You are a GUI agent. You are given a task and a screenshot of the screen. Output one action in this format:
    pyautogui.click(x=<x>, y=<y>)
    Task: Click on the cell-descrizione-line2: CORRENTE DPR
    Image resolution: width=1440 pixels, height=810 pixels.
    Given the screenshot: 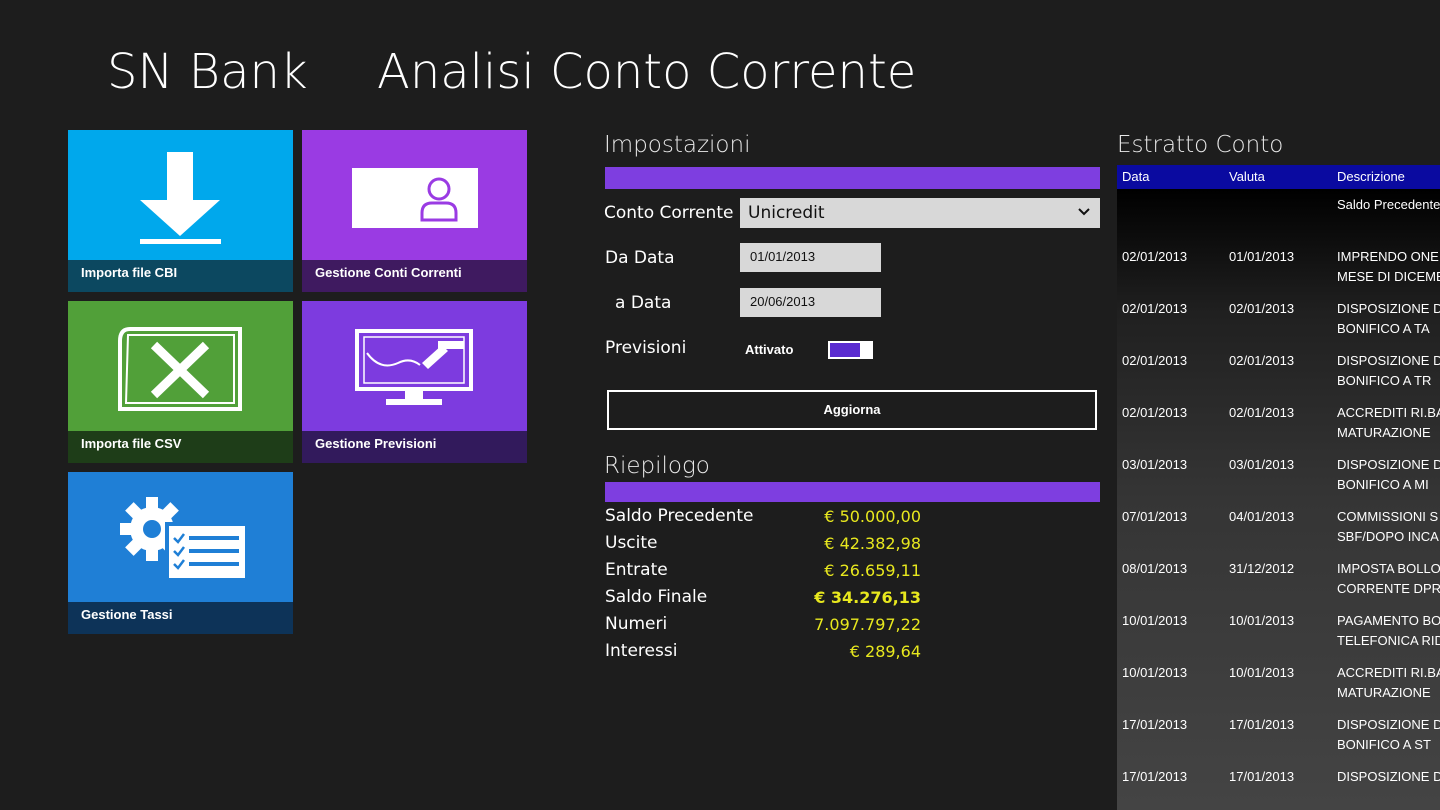 What is the action you would take?
    pyautogui.click(x=1388, y=588)
    